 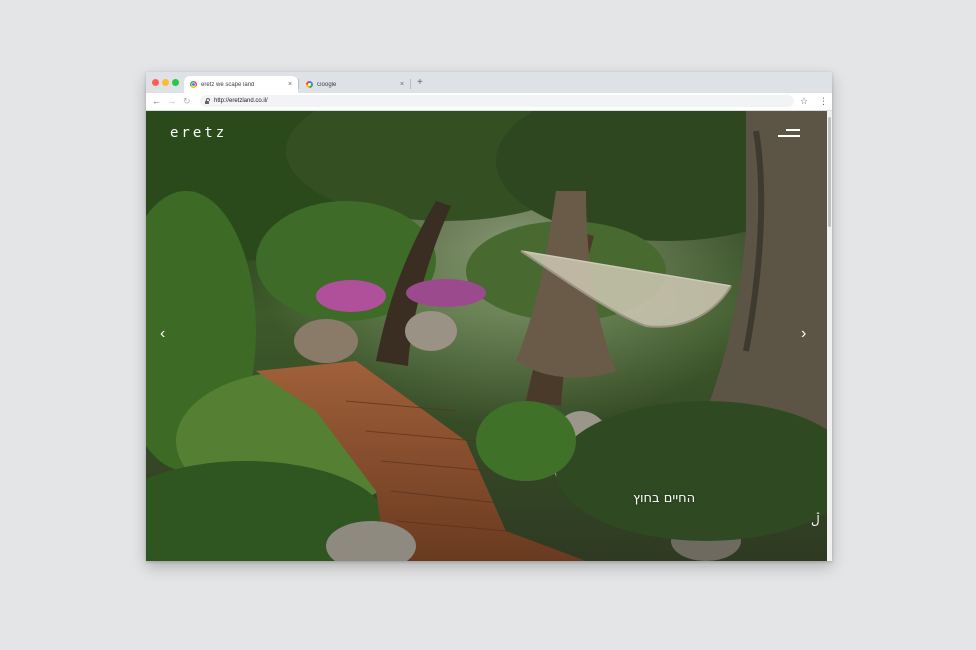 I want to click on new-tab-button: +, so click(x=420, y=83).